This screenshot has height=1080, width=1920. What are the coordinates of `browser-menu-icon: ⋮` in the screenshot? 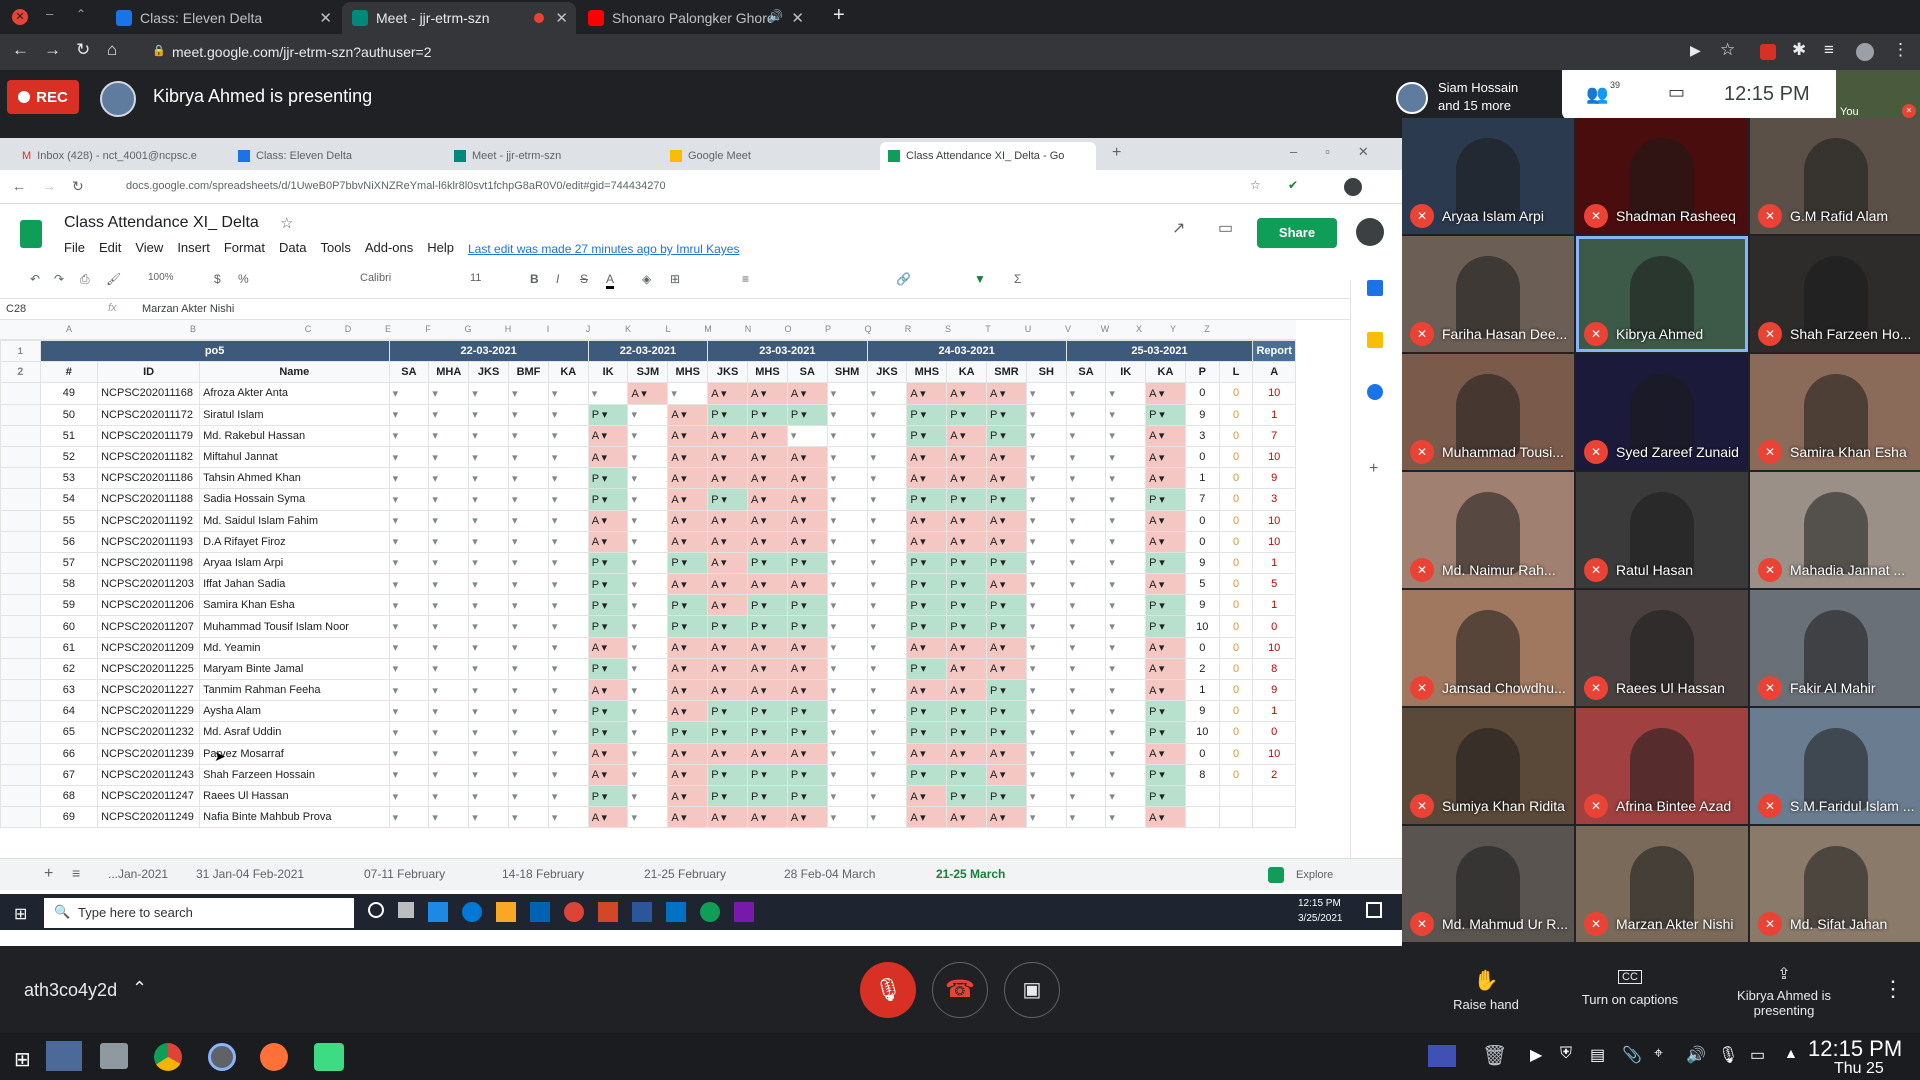 It's located at (1900, 50).